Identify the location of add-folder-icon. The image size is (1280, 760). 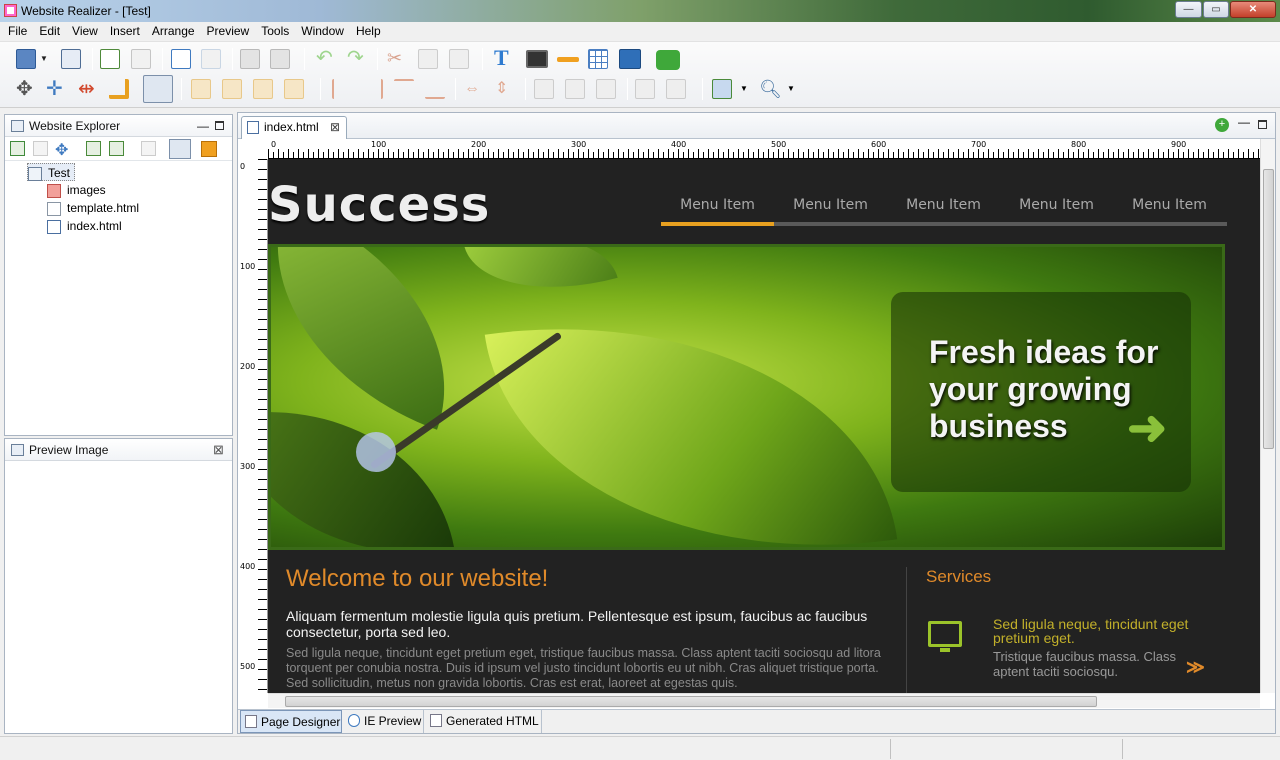
(17, 148).